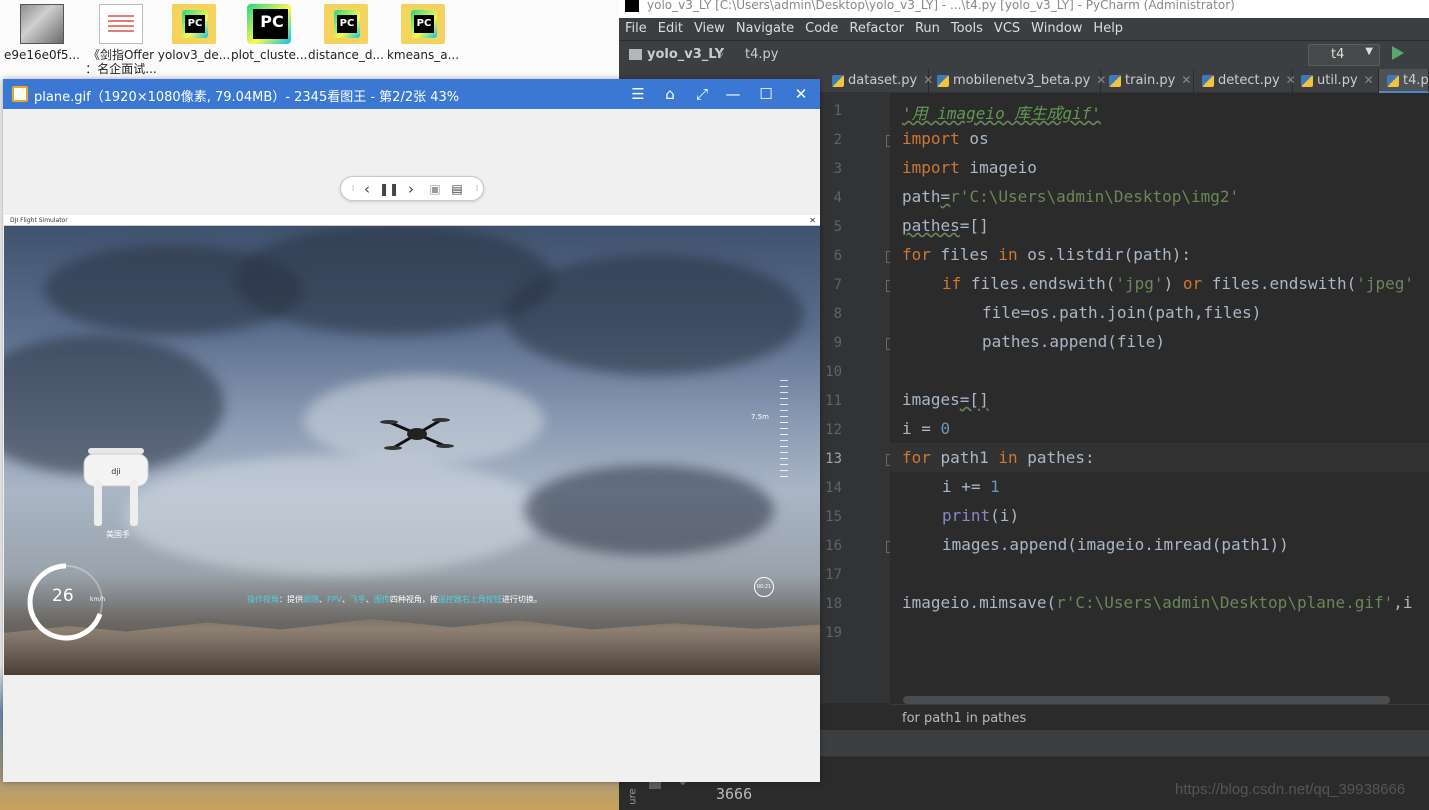  I want to click on image-file-icon, so click(42, 24).